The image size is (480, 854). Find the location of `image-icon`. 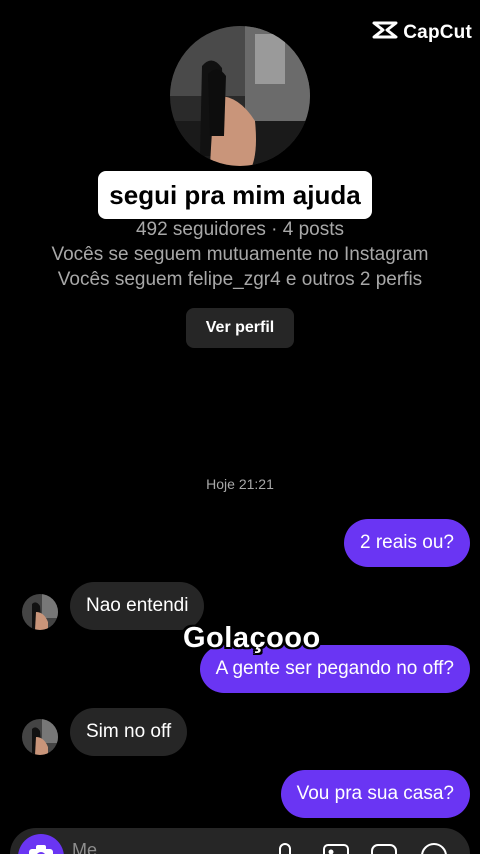

image-icon is located at coordinates (336, 848).